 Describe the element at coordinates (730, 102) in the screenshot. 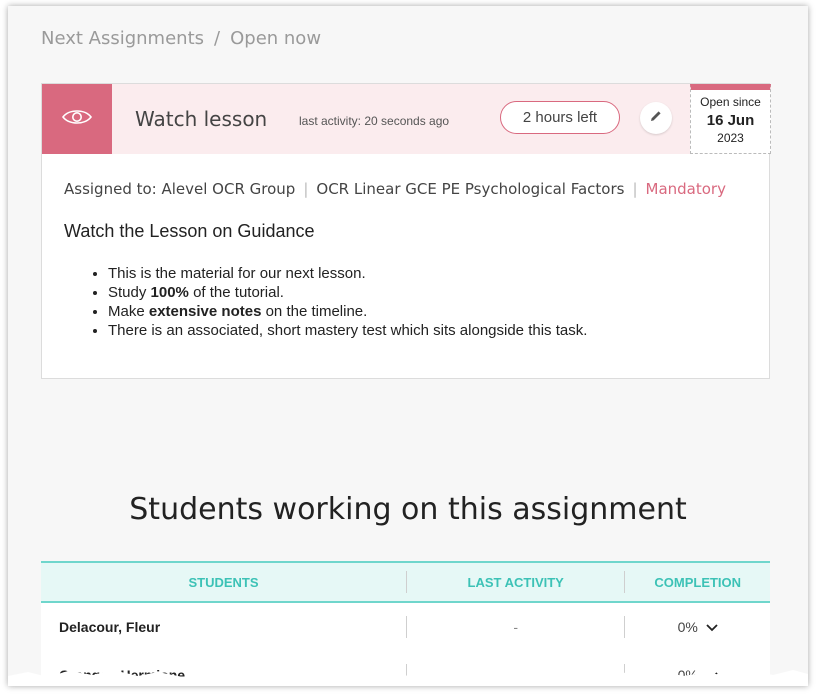

I see `open-since-label: Open since` at that location.